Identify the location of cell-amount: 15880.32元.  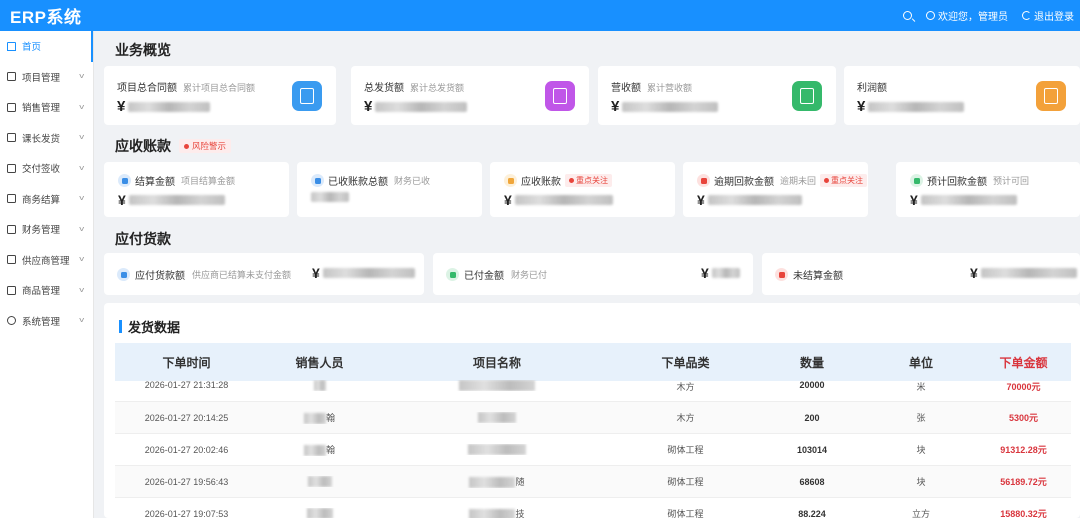
(1023, 513).